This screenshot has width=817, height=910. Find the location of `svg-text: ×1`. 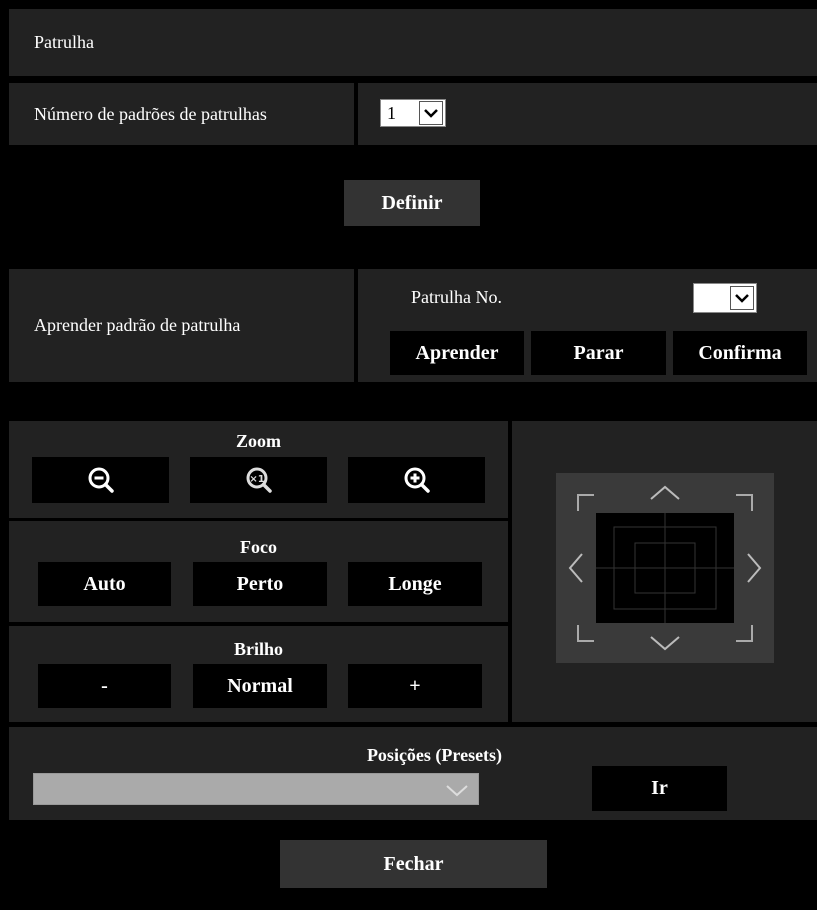

svg-text: ×1 is located at coordinates (256, 479).